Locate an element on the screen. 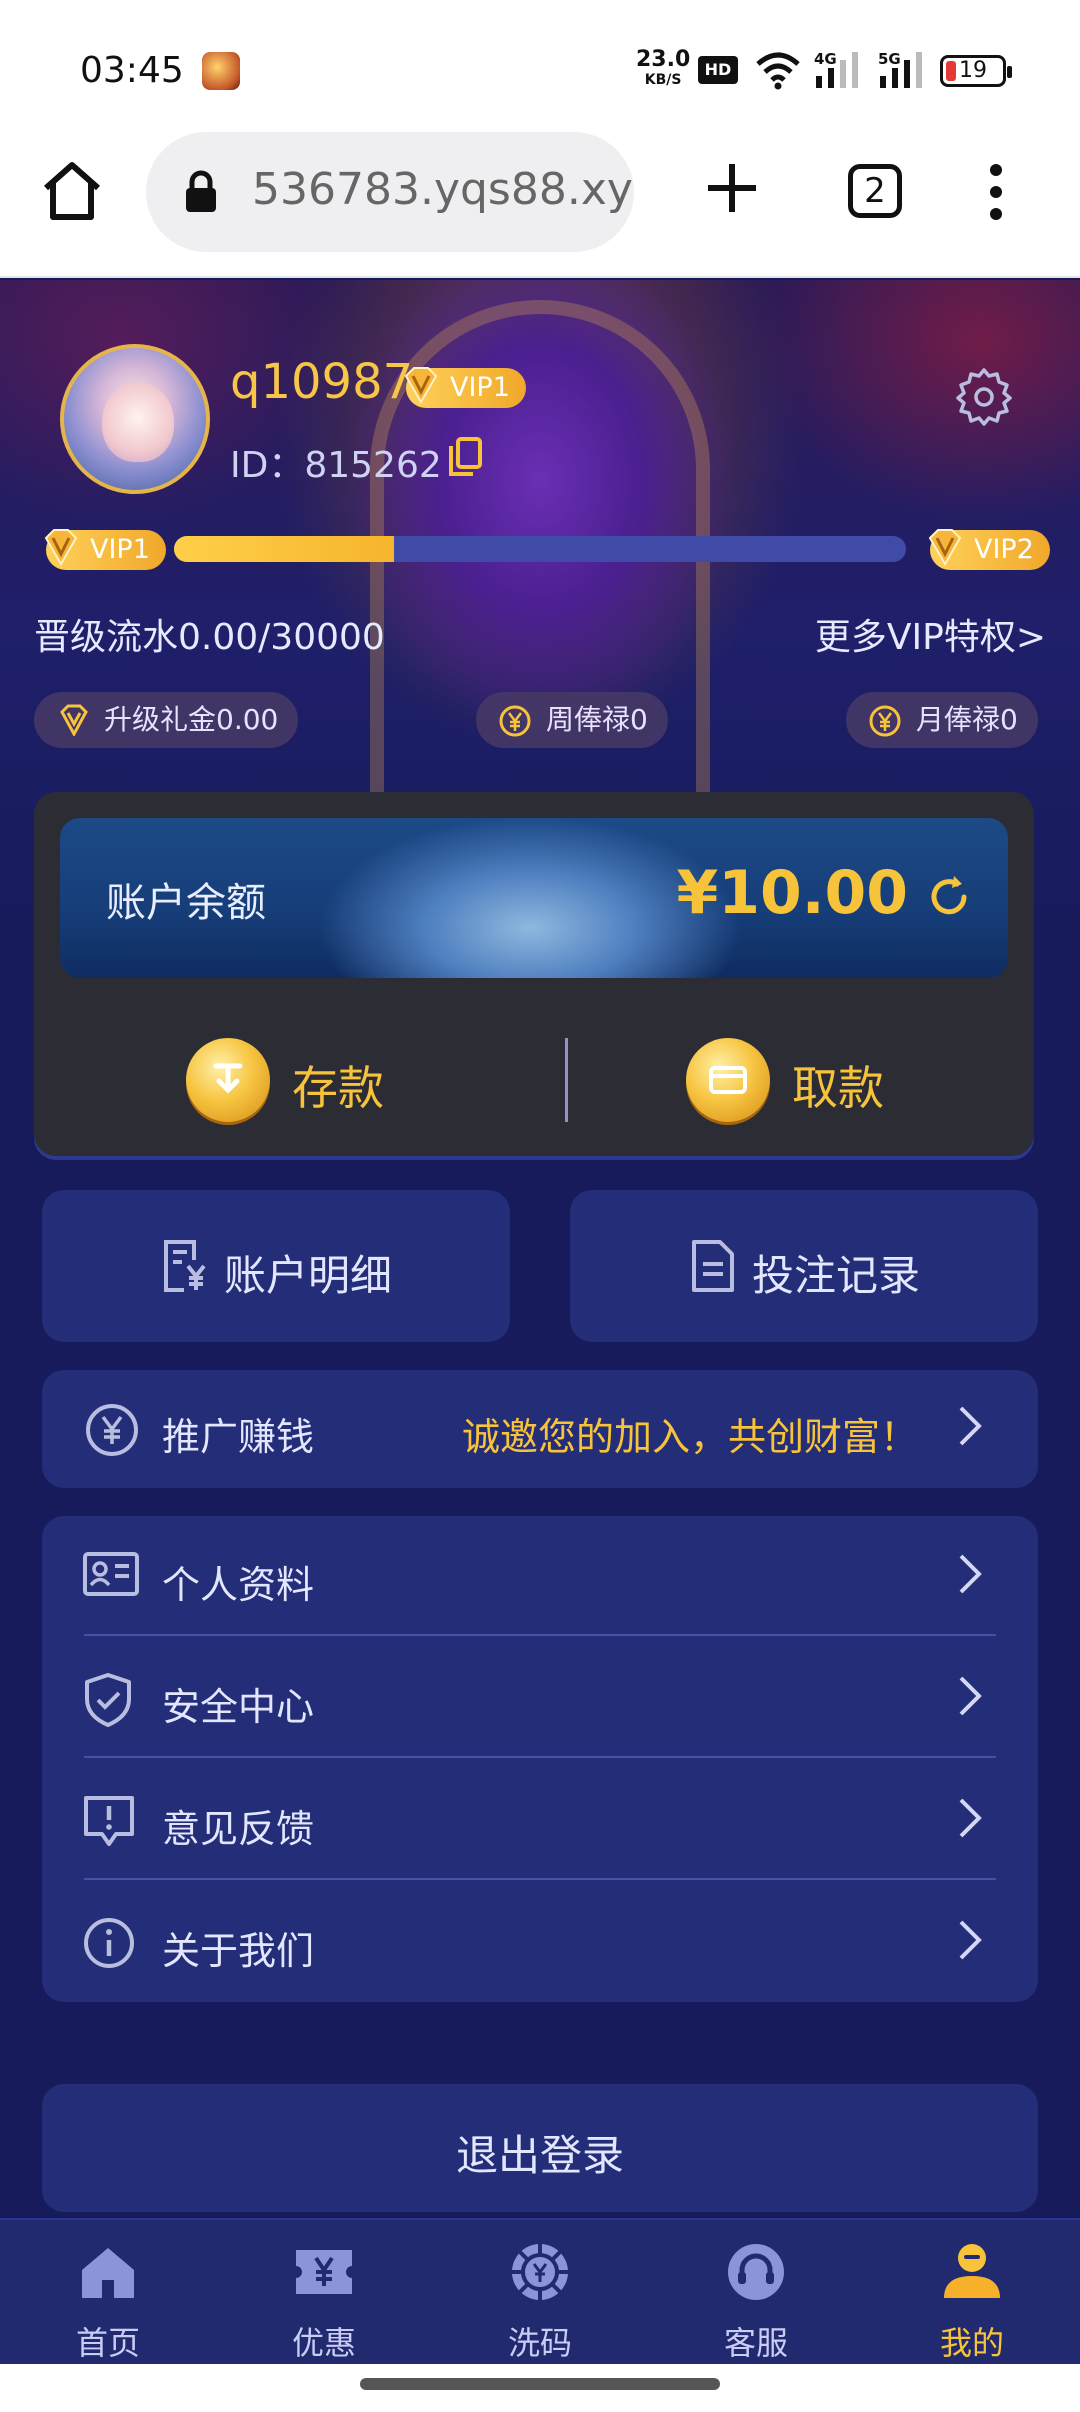 This screenshot has width=1080, height=2412. network-speed: 23.0 KB/S is located at coordinates (663, 68).